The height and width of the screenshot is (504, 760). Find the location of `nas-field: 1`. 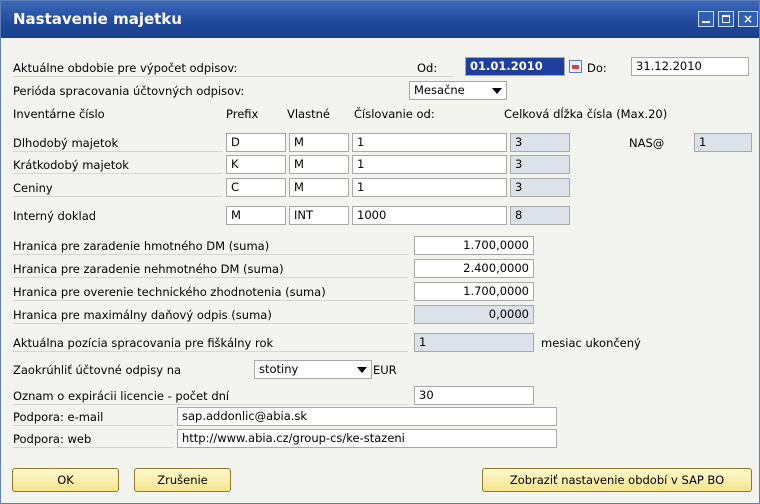

nas-field: 1 is located at coordinates (723, 142).